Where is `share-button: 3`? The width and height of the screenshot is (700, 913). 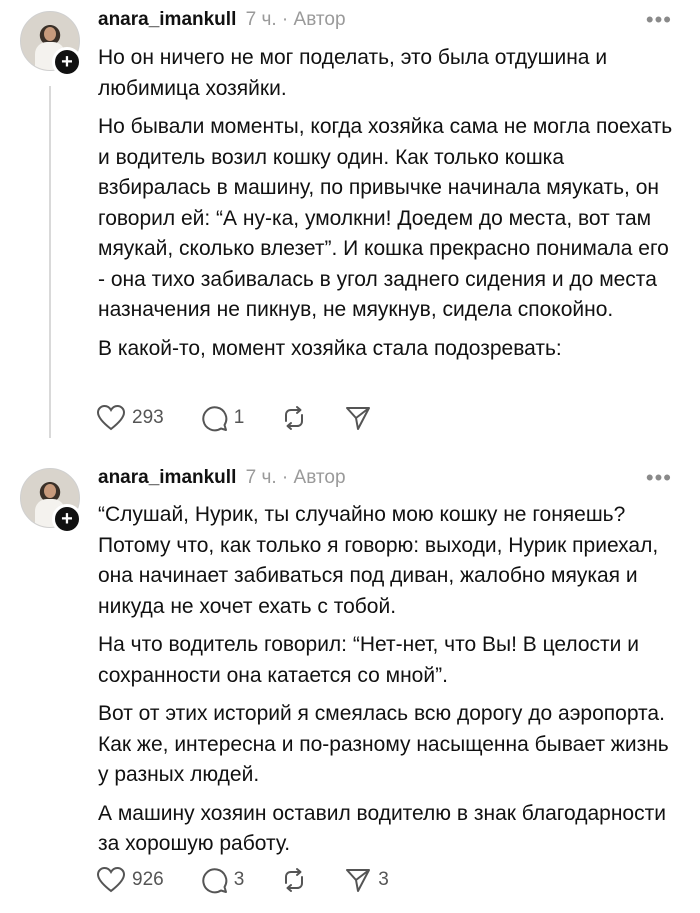
share-button: 3 is located at coordinates (366, 880).